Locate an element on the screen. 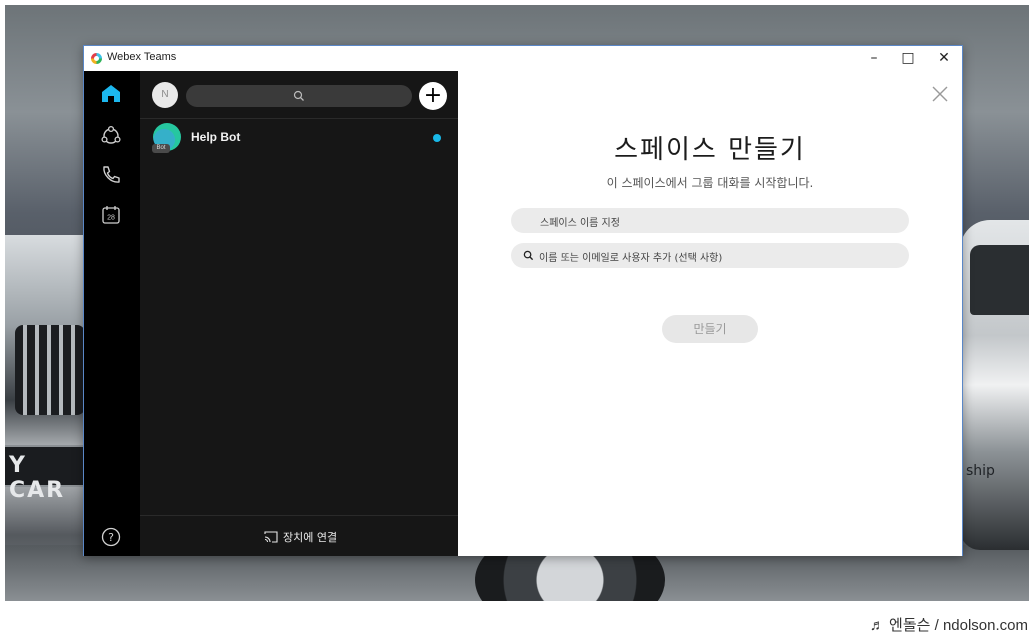  add-people-placeholder: 이름 또는 이메일로 사용자 추가 (선택 사항) is located at coordinates (631, 258).